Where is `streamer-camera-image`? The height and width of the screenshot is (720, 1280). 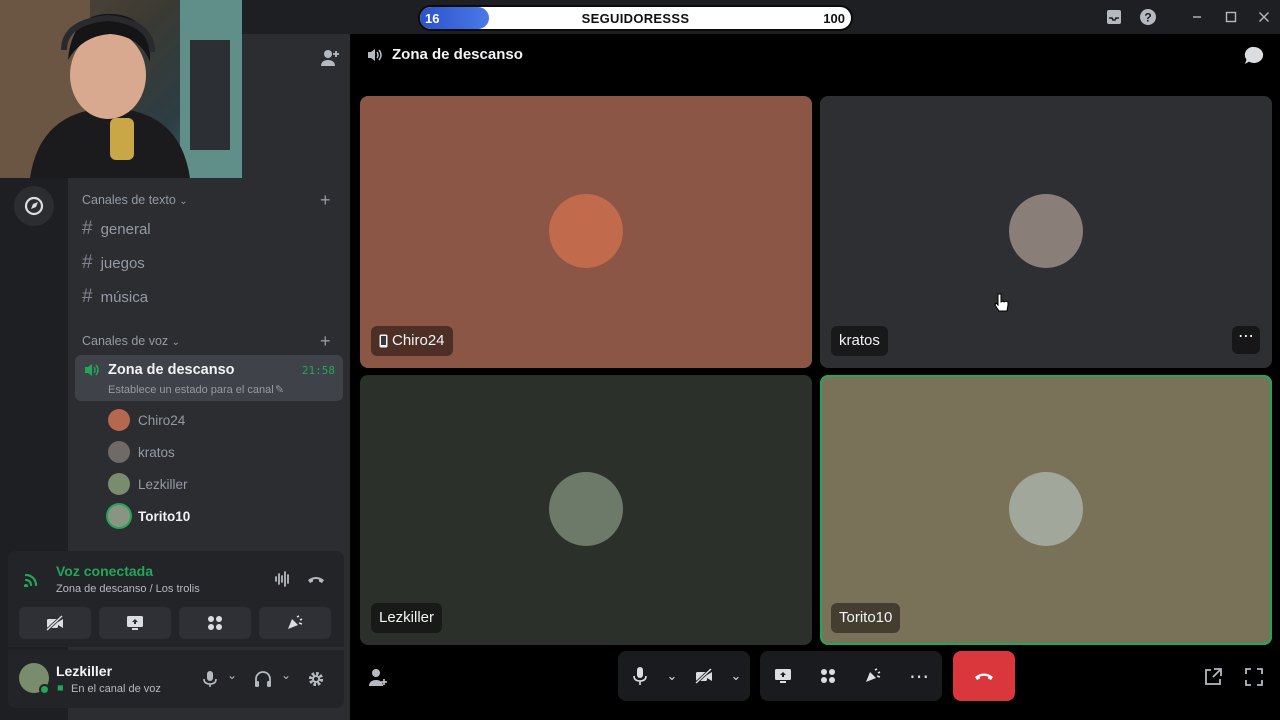 streamer-camera-image is located at coordinates (121, 89).